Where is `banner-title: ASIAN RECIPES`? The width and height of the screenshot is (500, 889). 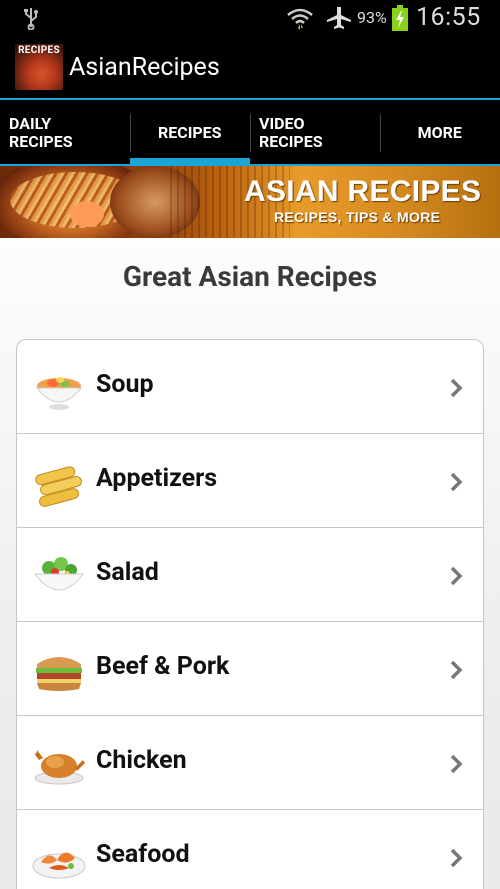
banner-title: ASIAN RECIPES is located at coordinates (363, 191).